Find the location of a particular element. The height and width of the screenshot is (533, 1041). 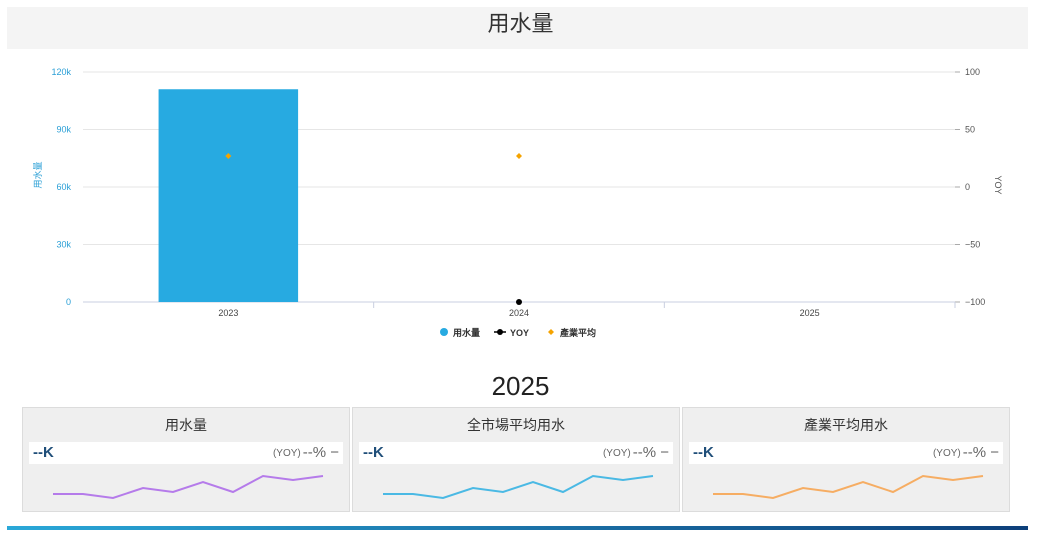

y-tick-label: 90k is located at coordinates (63, 130).